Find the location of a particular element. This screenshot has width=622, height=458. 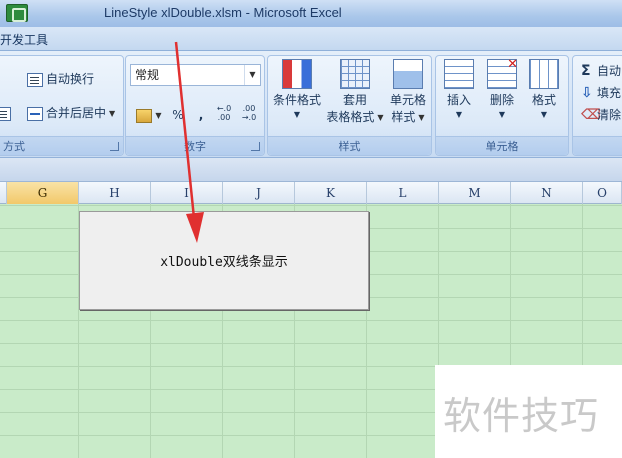

comma-button: , is located at coordinates (201, 114).